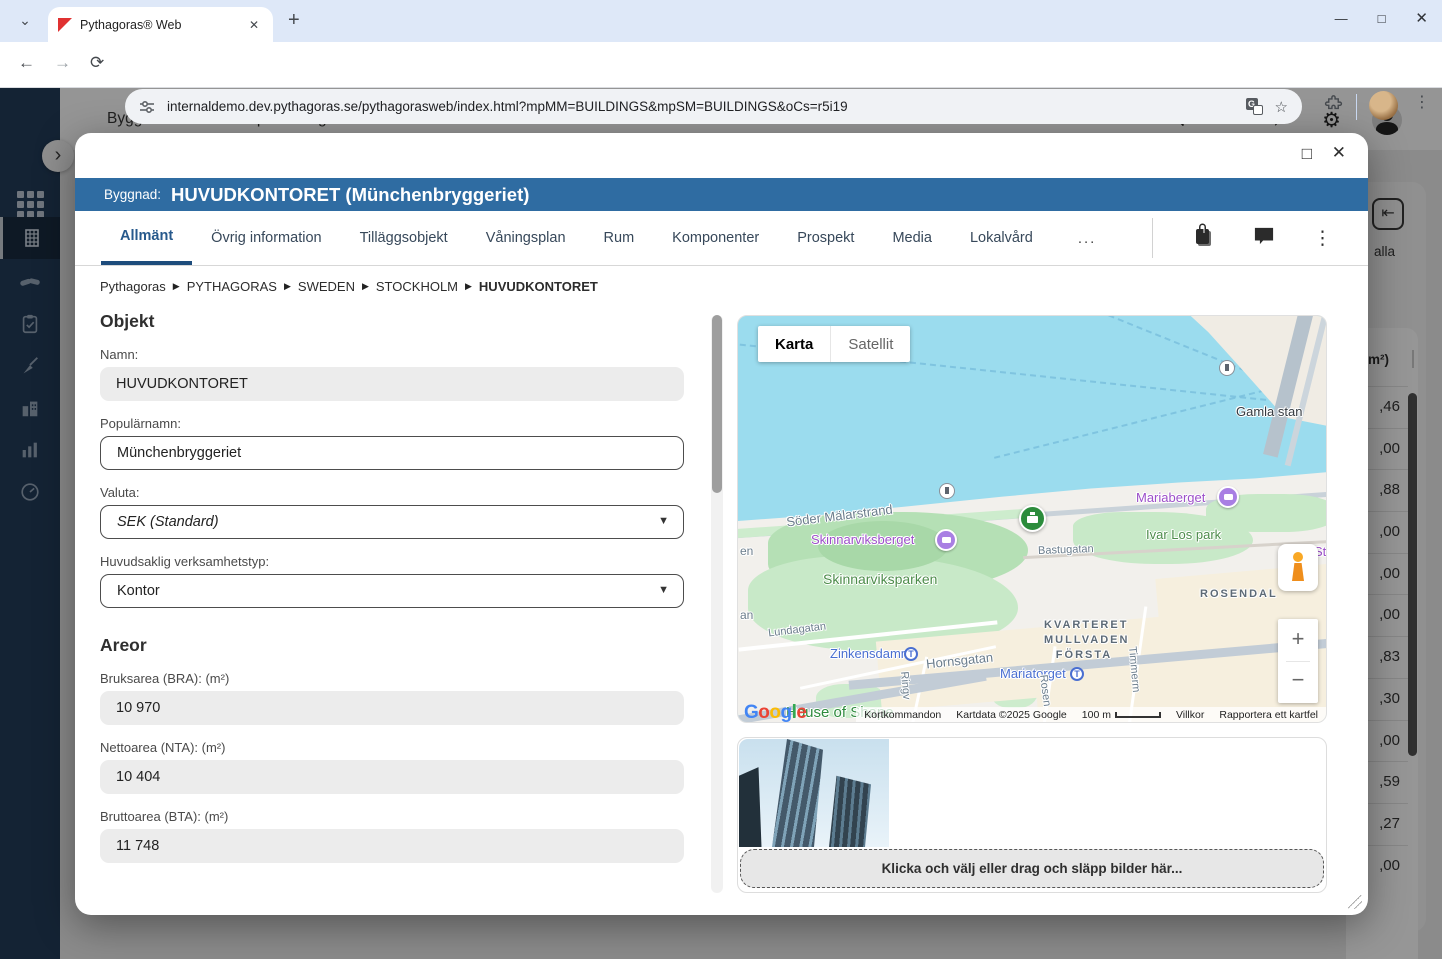  What do you see at coordinates (747, 551) in the screenshot?
I see `map-label-fragment: en` at bounding box center [747, 551].